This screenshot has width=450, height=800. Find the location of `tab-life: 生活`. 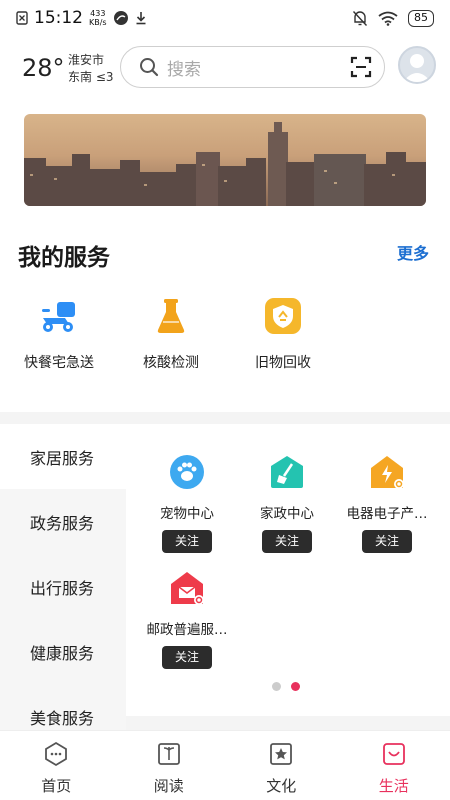

tab-life: 生活 is located at coordinates (394, 765).